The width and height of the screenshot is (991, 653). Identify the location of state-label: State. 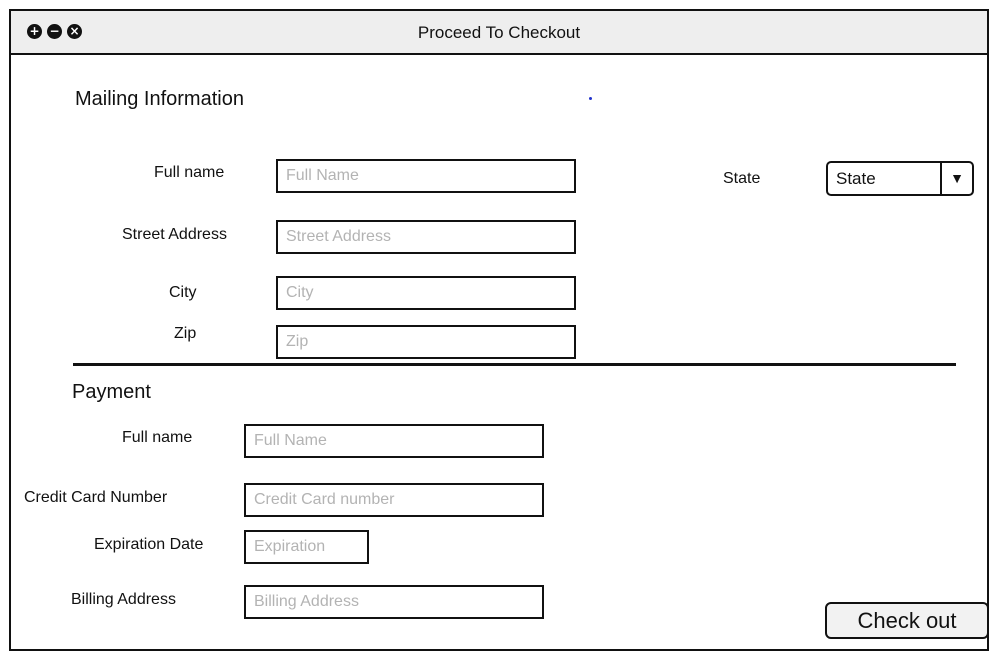
(742, 178).